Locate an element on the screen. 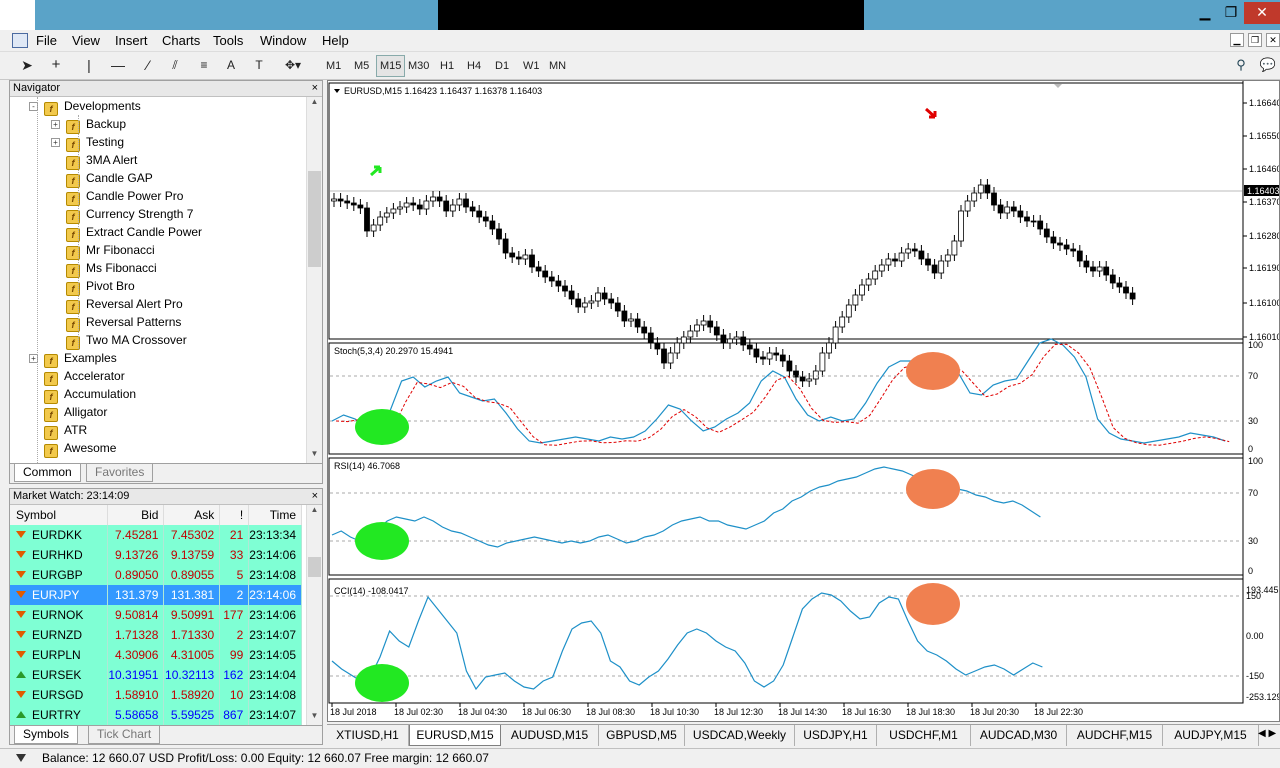  tab-common: Common is located at coordinates (47, 473).